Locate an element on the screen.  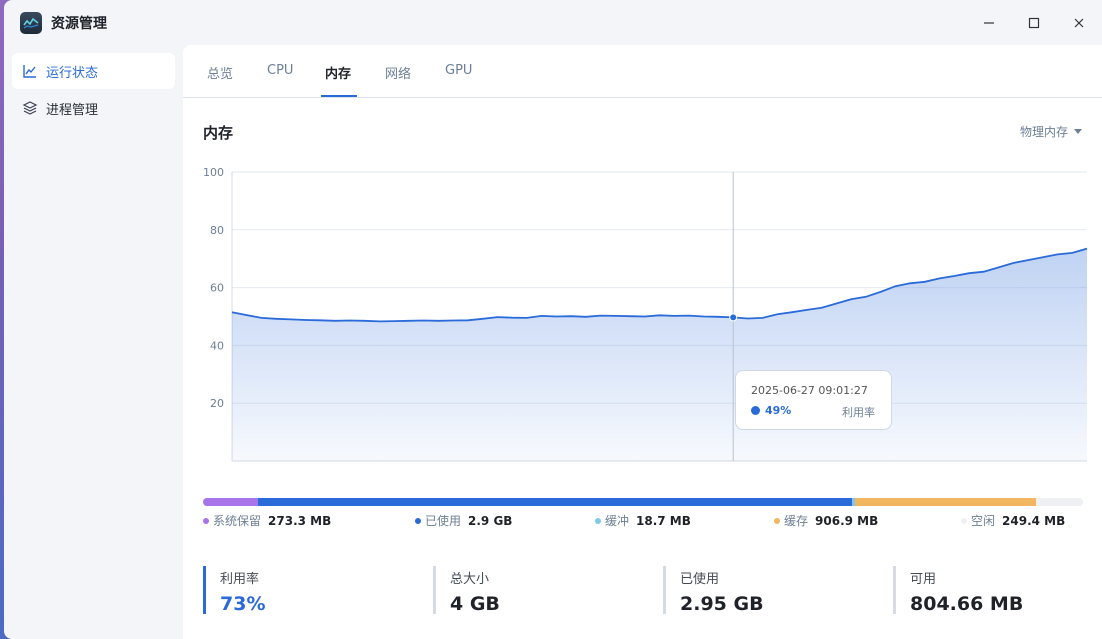
sidebar-item-status: 运行状态 is located at coordinates (93, 71).